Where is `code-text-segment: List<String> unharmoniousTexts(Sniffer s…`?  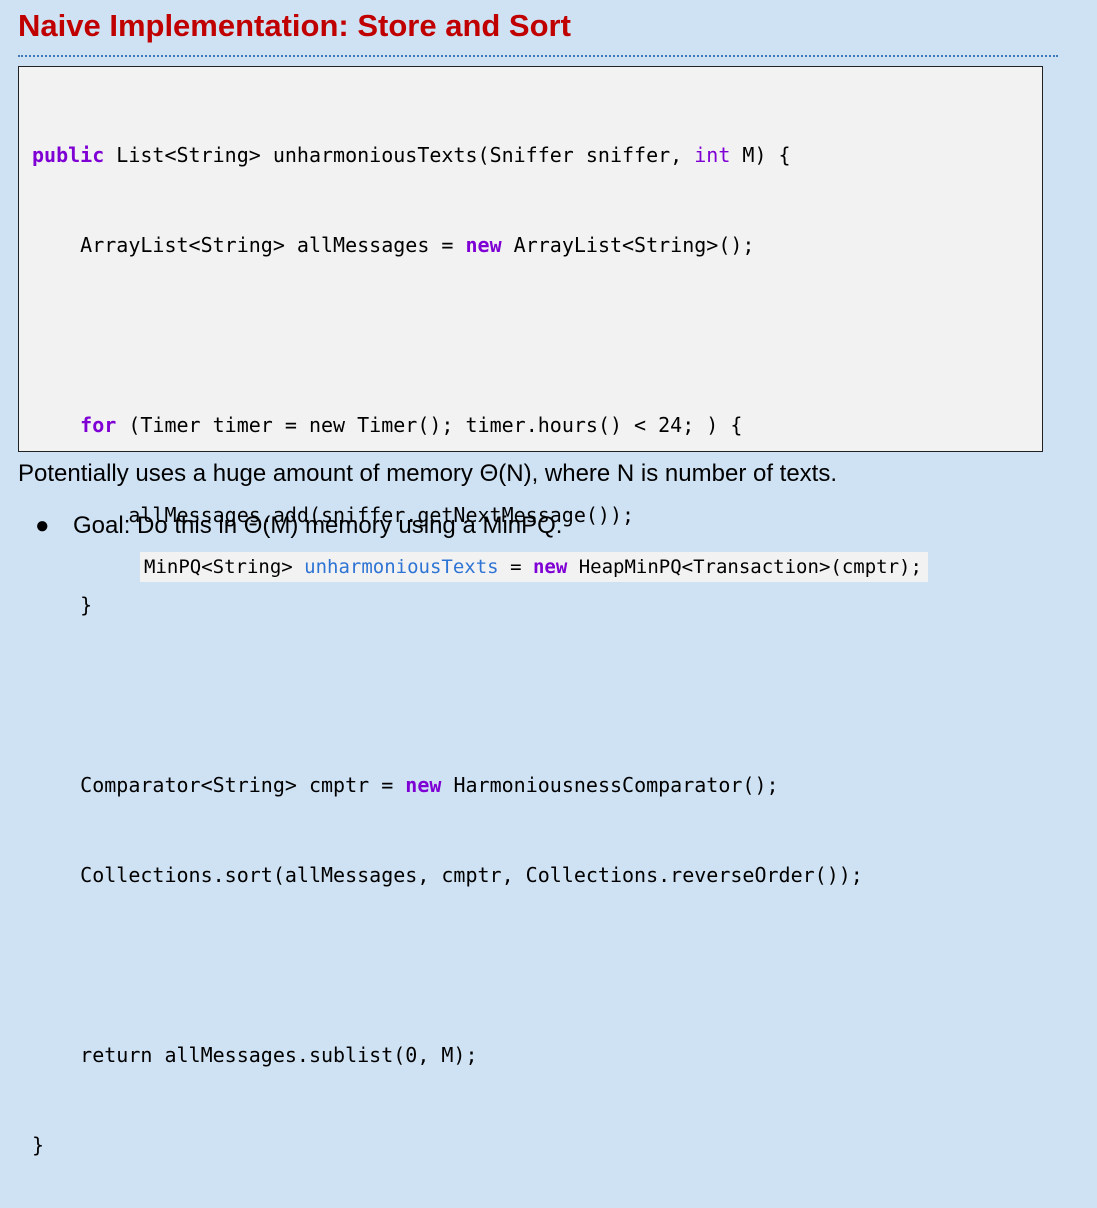 code-text-segment: List<String> unharmoniousTexts(Sniffer s… is located at coordinates (399, 155).